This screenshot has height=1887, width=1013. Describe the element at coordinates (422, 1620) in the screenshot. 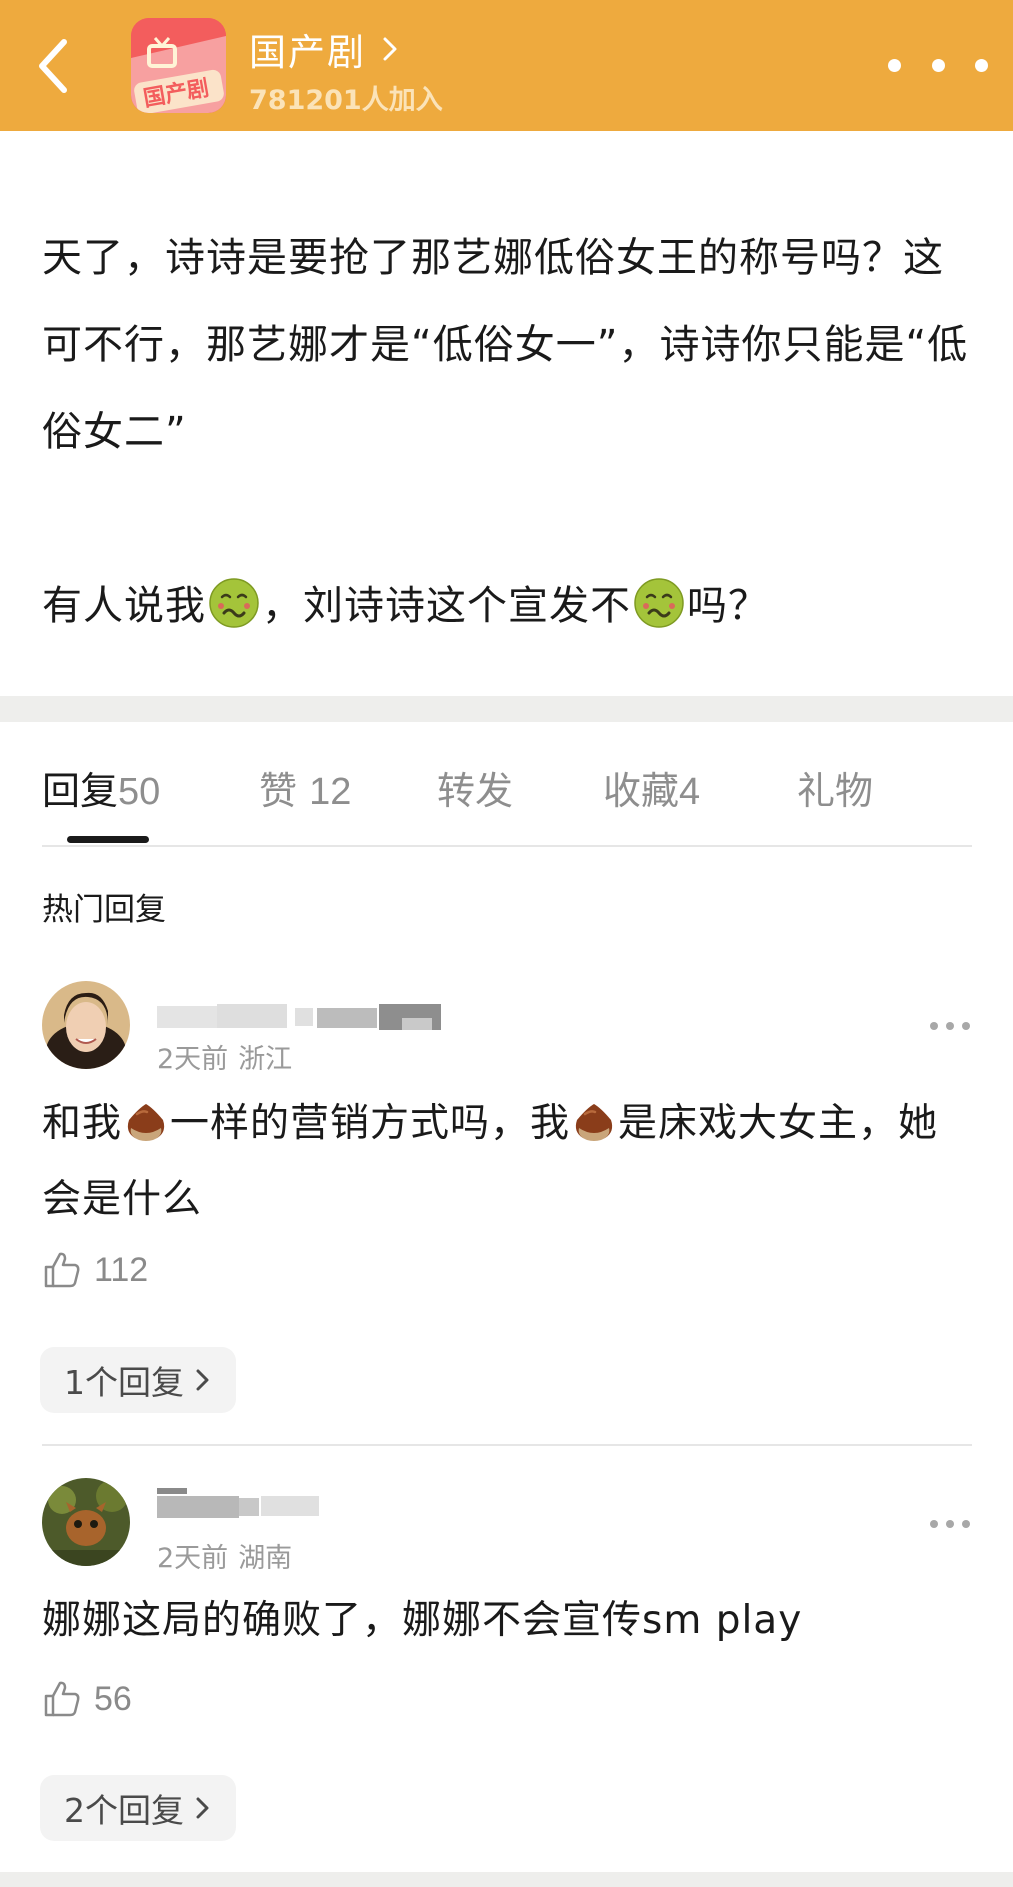

I see `comment-text: 娜娜这局的确败了，娜娜不会宣传sm play` at that location.